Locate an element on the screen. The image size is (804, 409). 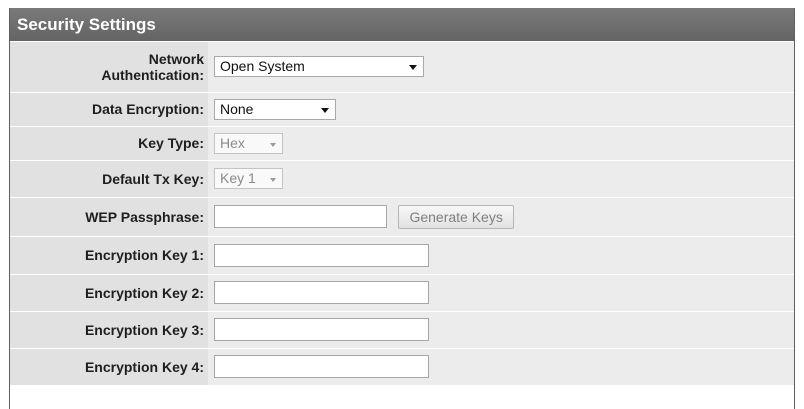
encryption-key-1-row: Encryption Key 1: is located at coordinates (402, 255).